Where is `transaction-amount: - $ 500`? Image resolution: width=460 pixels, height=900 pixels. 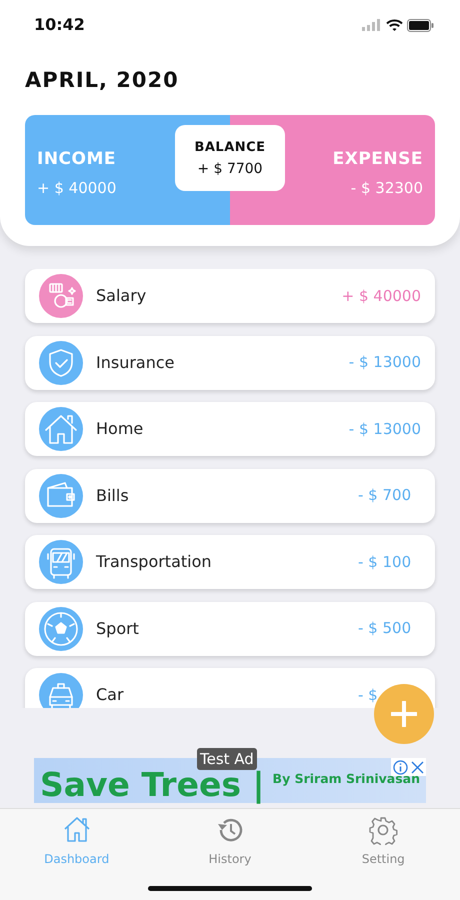
transaction-amount: - $ 500 is located at coordinates (385, 629).